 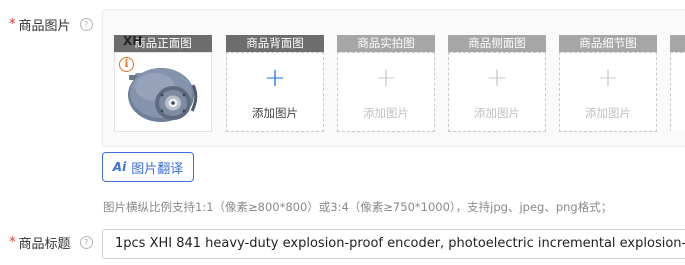 I want to click on product-images-label: * 商品图片 ?, so click(x=51, y=24).